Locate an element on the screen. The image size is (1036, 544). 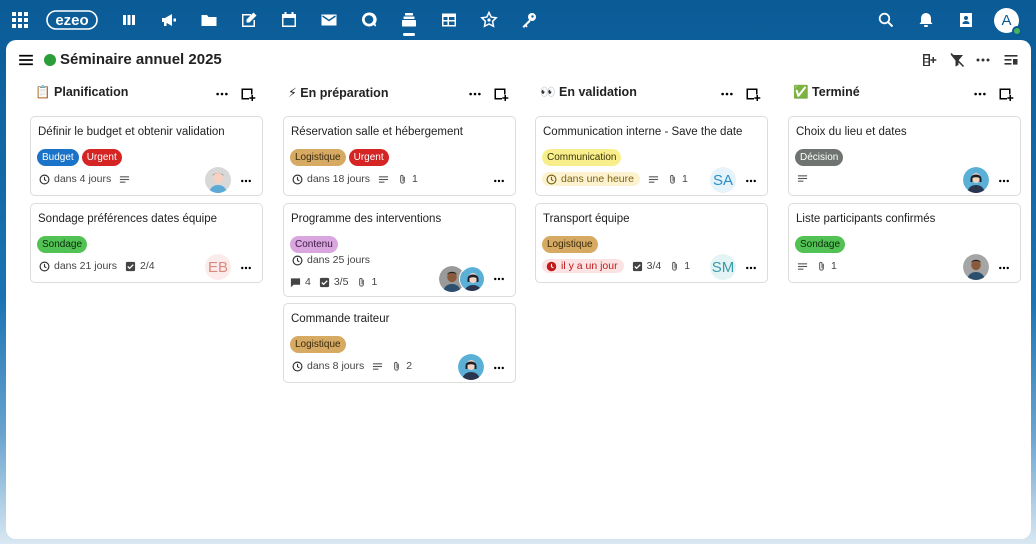
card-meta: dans 4 jours is located at coordinates (84, 179).